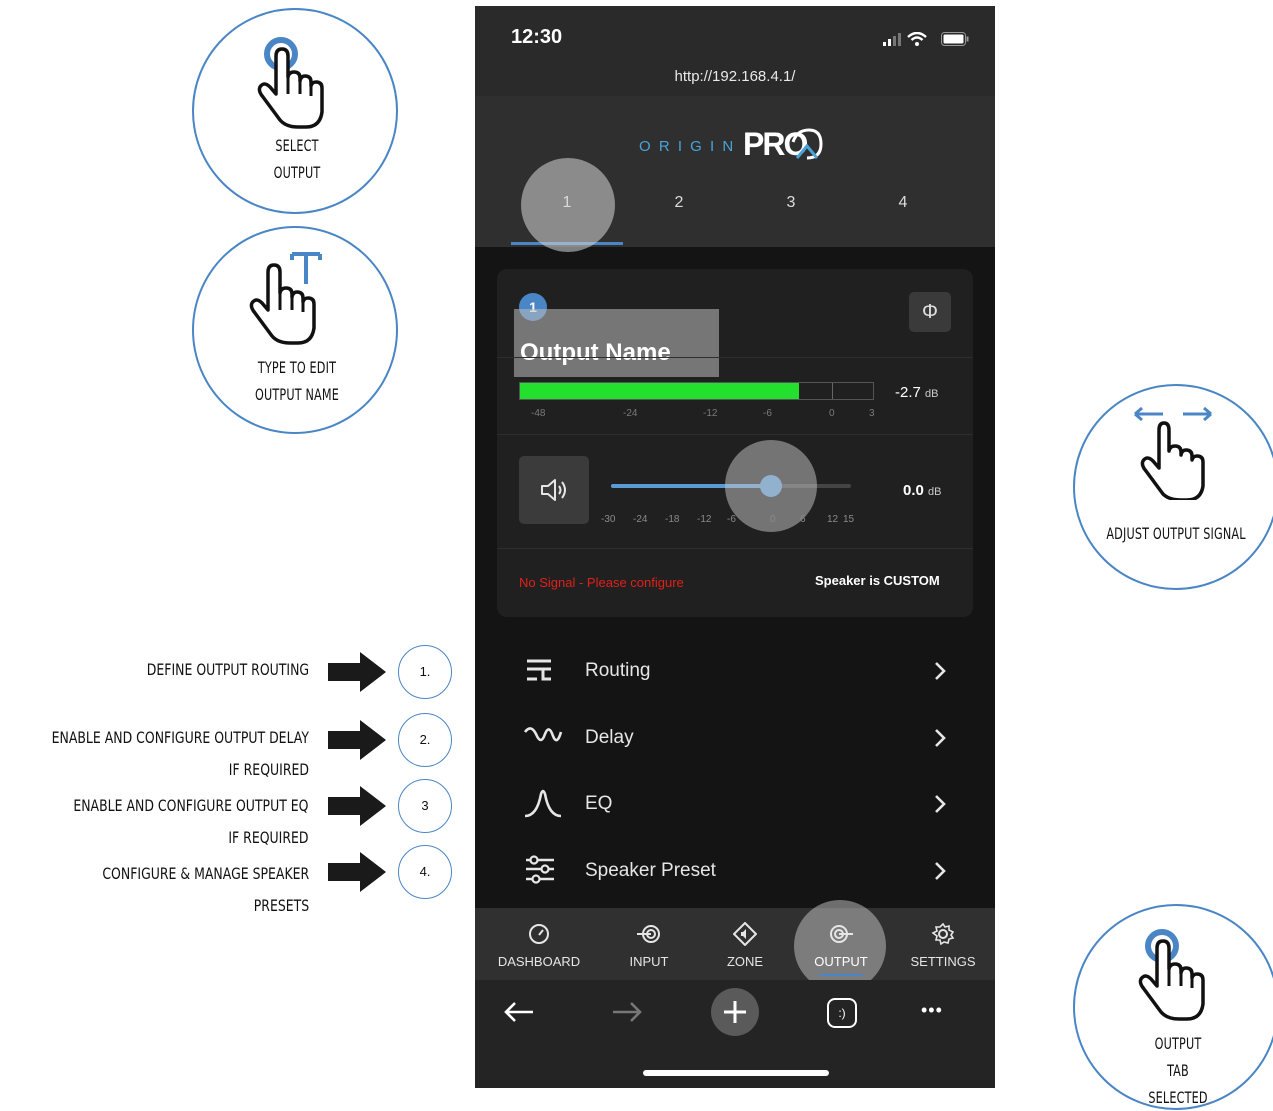 The height and width of the screenshot is (1111, 1273). I want to click on output-name-field: Output Name, so click(616, 343).